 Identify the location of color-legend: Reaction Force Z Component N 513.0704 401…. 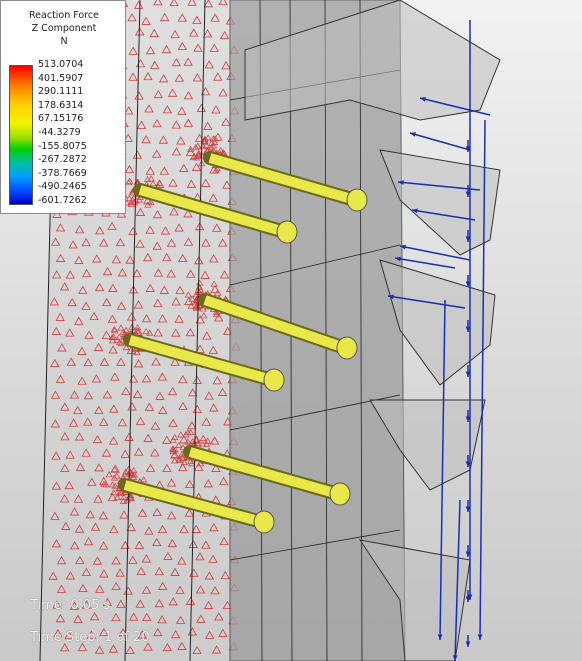
(63, 107).